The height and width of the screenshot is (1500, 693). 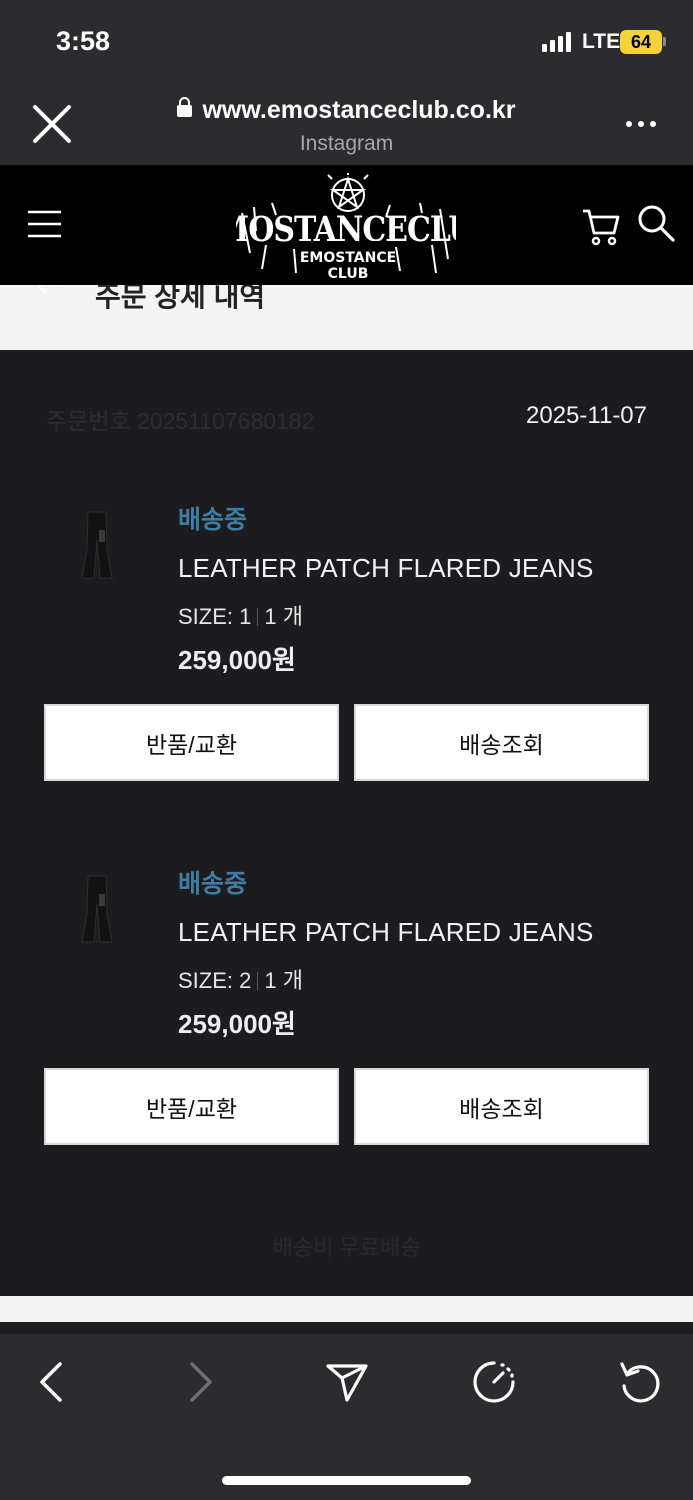 What do you see at coordinates (83, 41) in the screenshot?
I see `status-time: 3:58` at bounding box center [83, 41].